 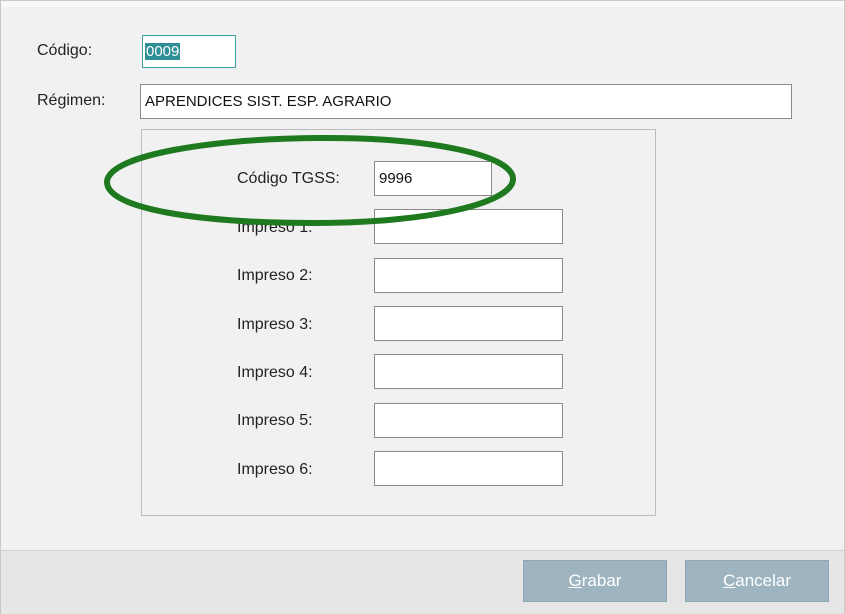 I want to click on codigo-tgss-input: 9996, so click(x=433, y=178).